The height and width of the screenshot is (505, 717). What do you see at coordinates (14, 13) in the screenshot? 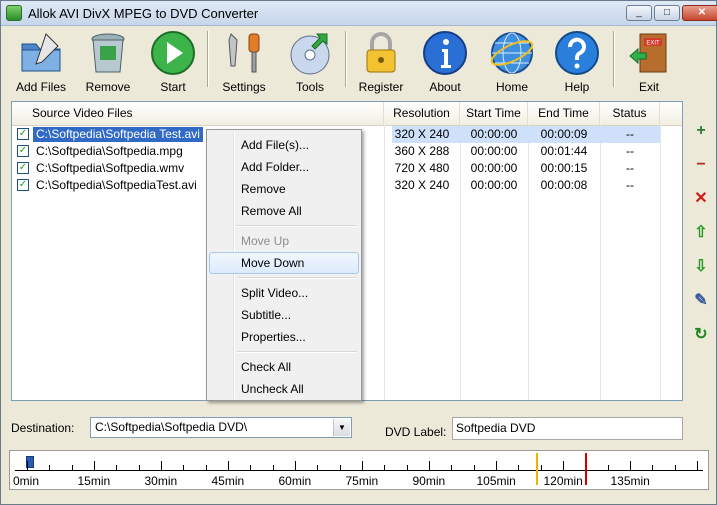
I see `app-icon` at bounding box center [14, 13].